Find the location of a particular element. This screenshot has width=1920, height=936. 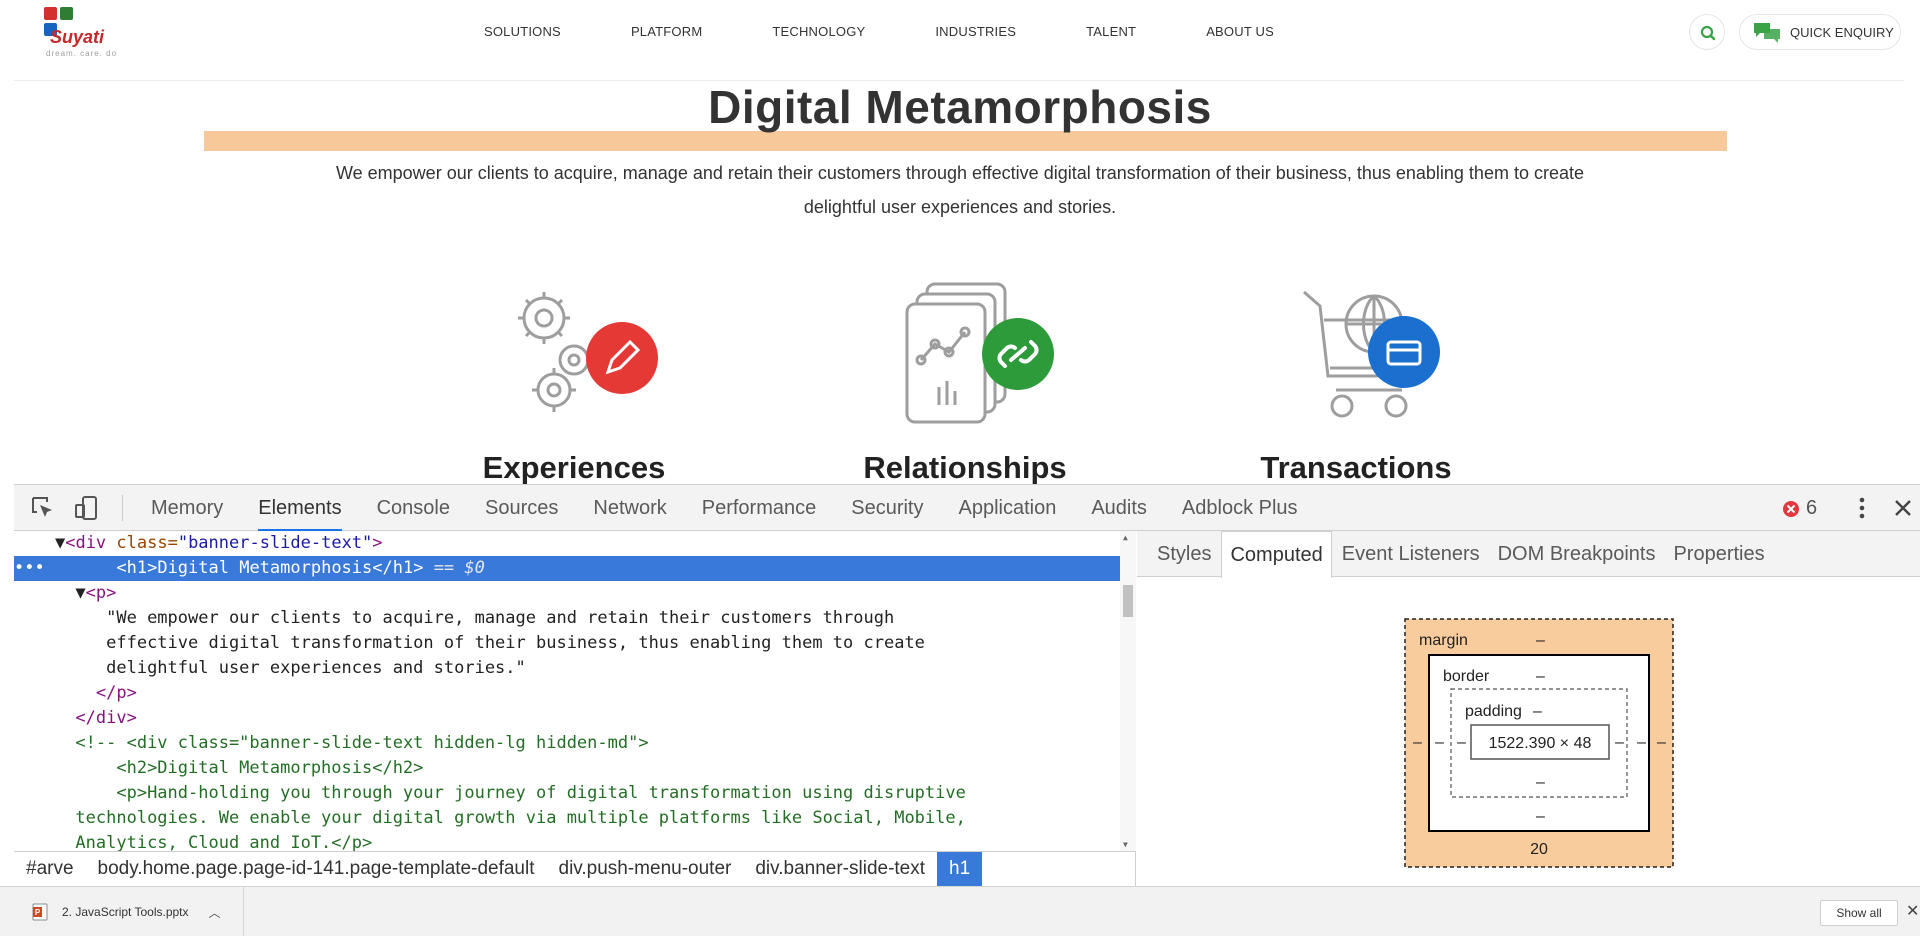

svg-text: P is located at coordinates (38, 912).